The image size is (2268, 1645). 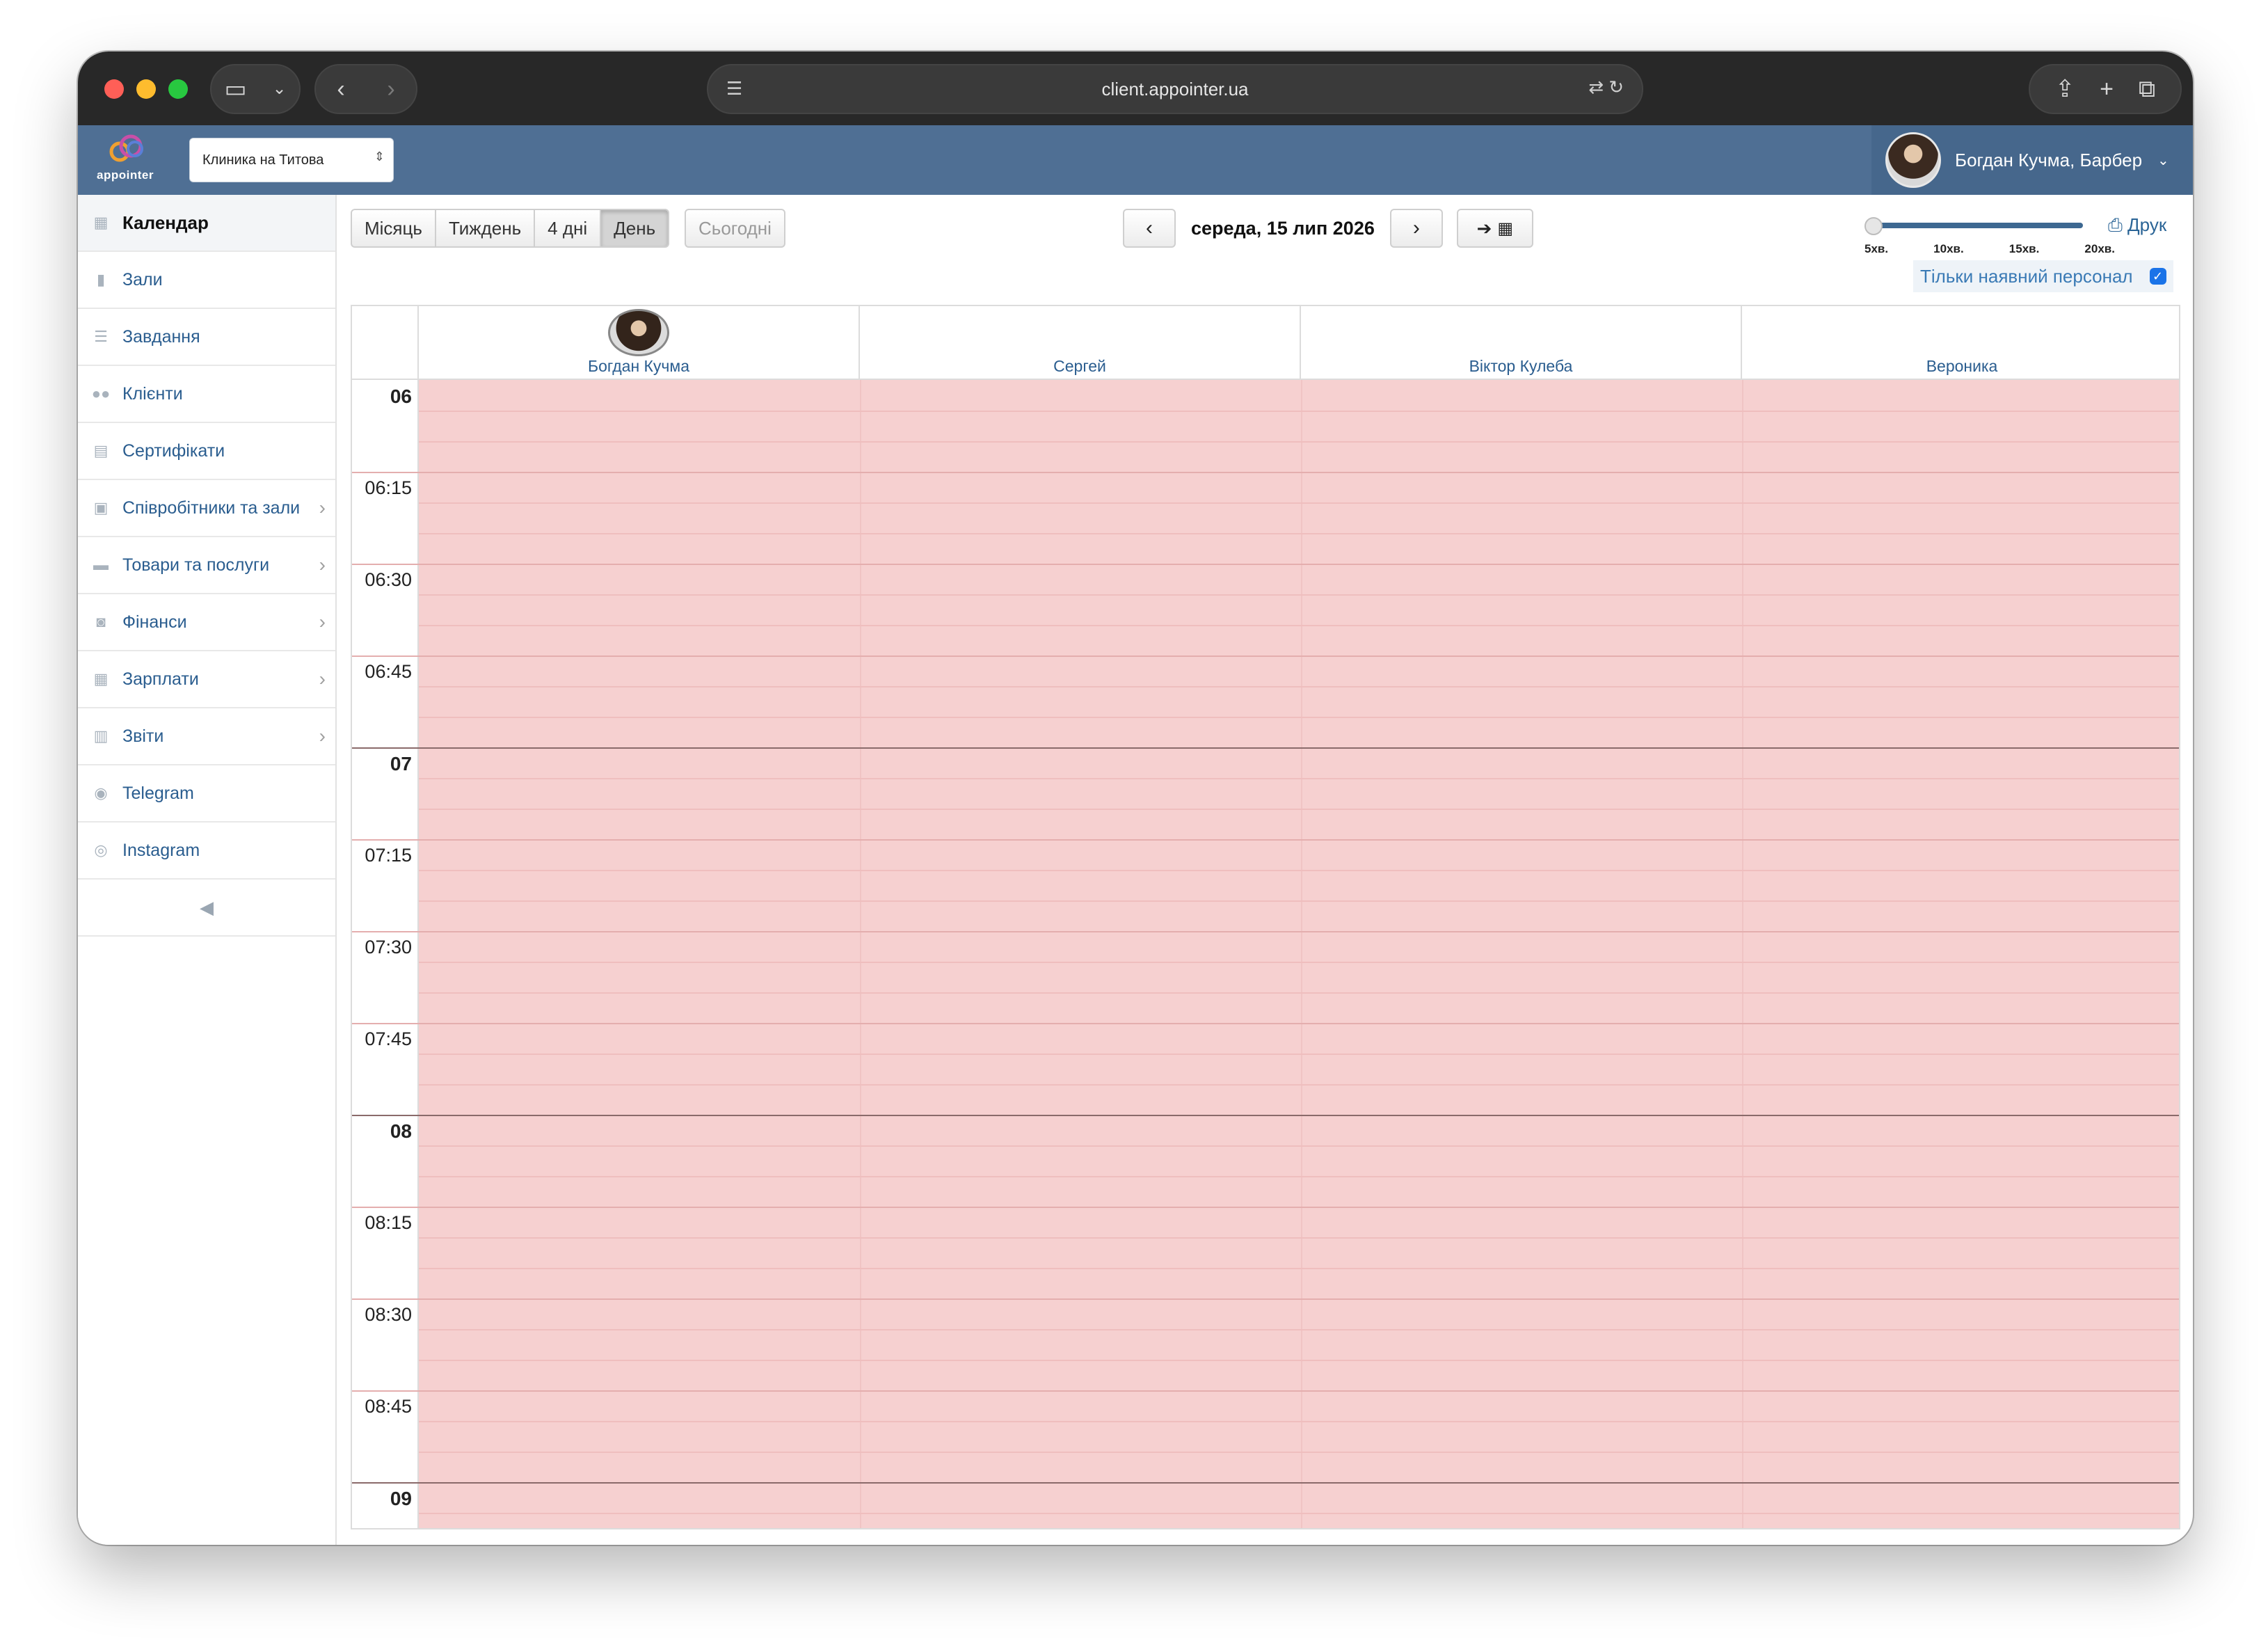 I want to click on address-bar: ☰ client.appointer.ua ⇄ ↻, so click(x=1175, y=89).